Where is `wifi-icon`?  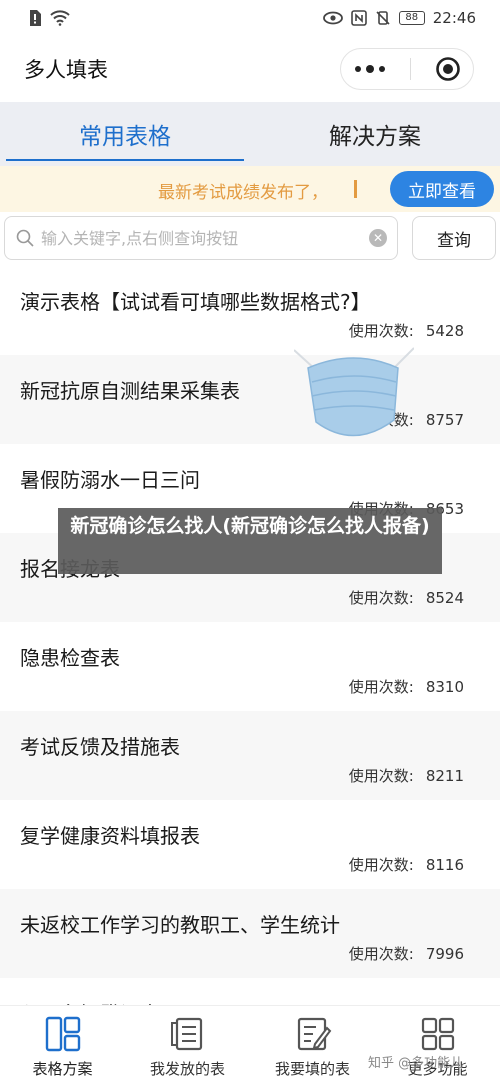
wifi-icon is located at coordinates (60, 18).